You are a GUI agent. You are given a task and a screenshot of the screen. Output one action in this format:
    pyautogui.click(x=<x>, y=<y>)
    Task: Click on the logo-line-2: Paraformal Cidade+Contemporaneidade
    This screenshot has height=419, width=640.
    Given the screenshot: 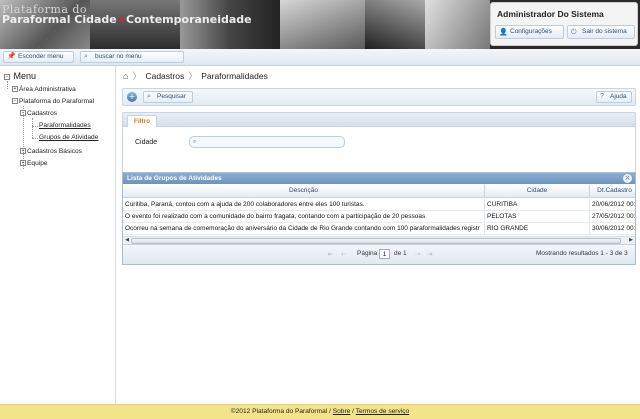 What is the action you would take?
    pyautogui.click(x=127, y=19)
    